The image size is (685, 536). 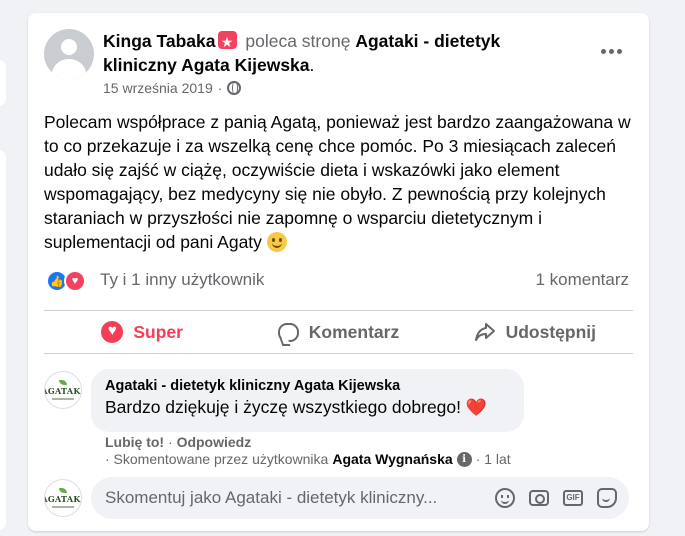 What do you see at coordinates (484, 332) in the screenshot?
I see `share-icon` at bounding box center [484, 332].